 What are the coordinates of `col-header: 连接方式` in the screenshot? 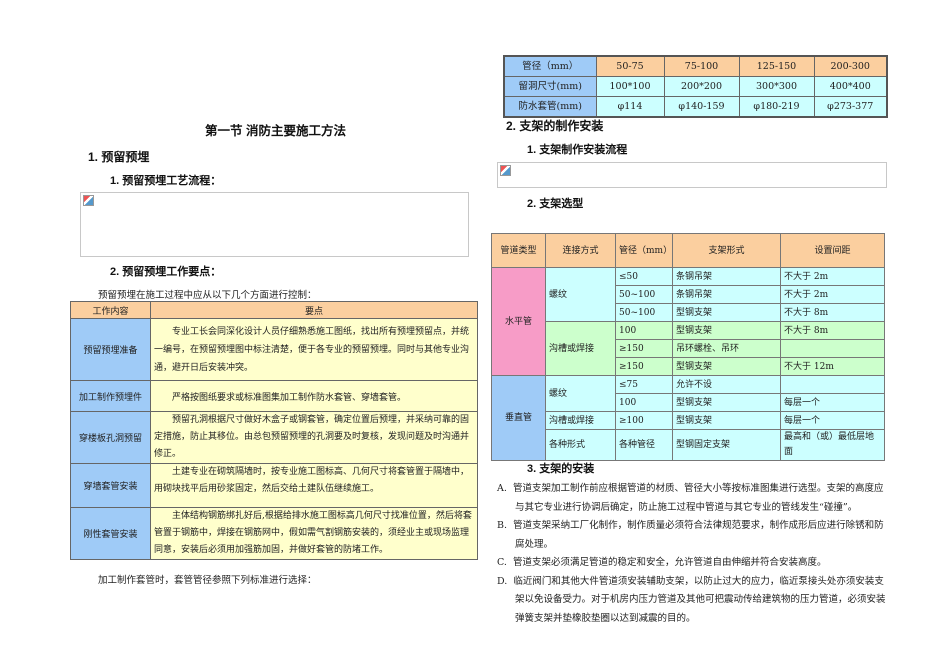 It's located at (580, 250).